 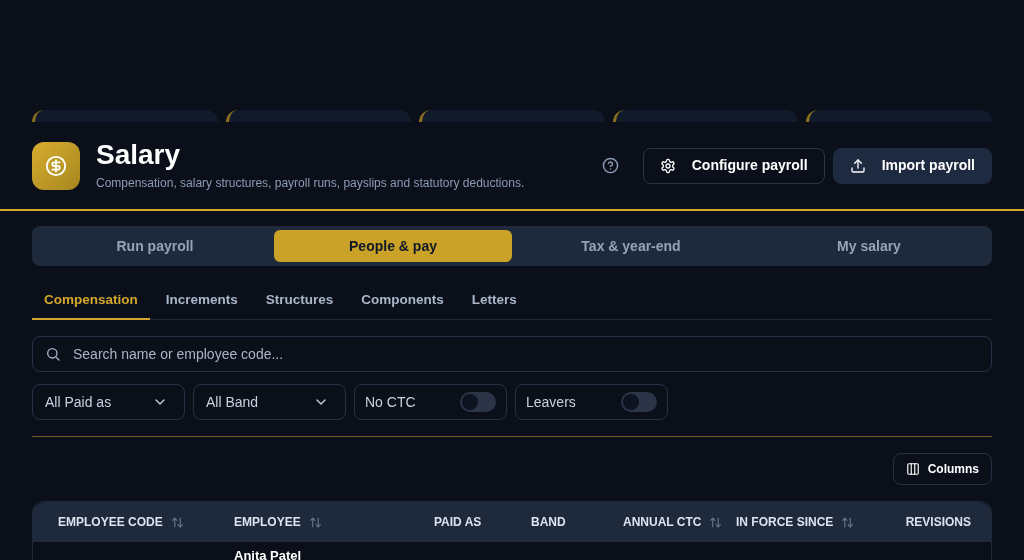 I want to click on tab: Tax & year-end, so click(x=631, y=246).